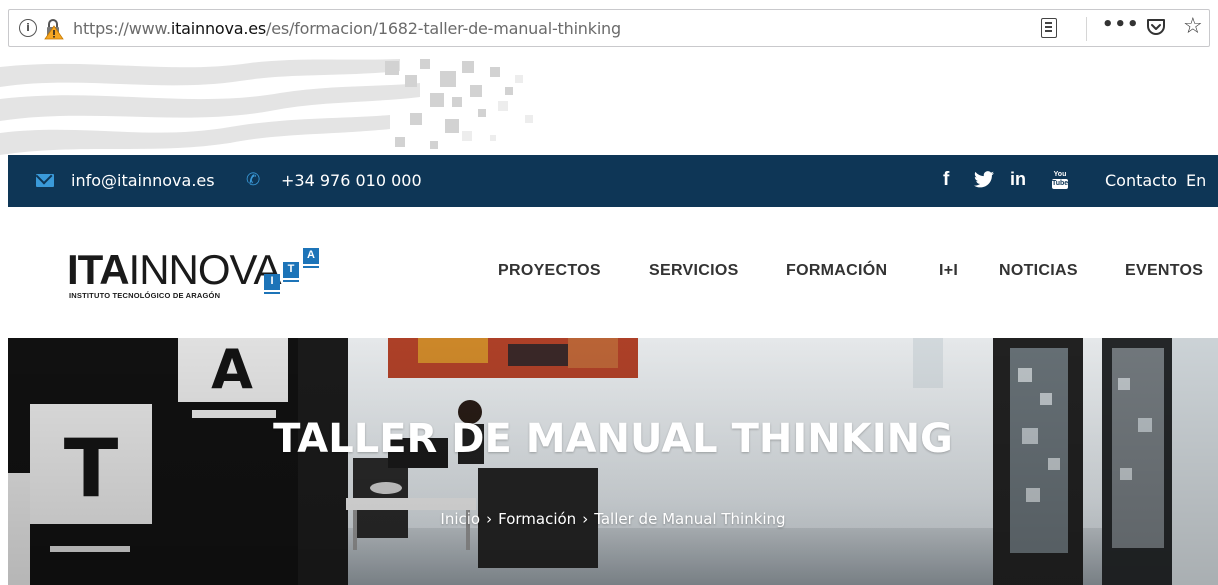  What do you see at coordinates (1060, 184) in the screenshot?
I see `youtube-icon-bottom: Tube` at bounding box center [1060, 184].